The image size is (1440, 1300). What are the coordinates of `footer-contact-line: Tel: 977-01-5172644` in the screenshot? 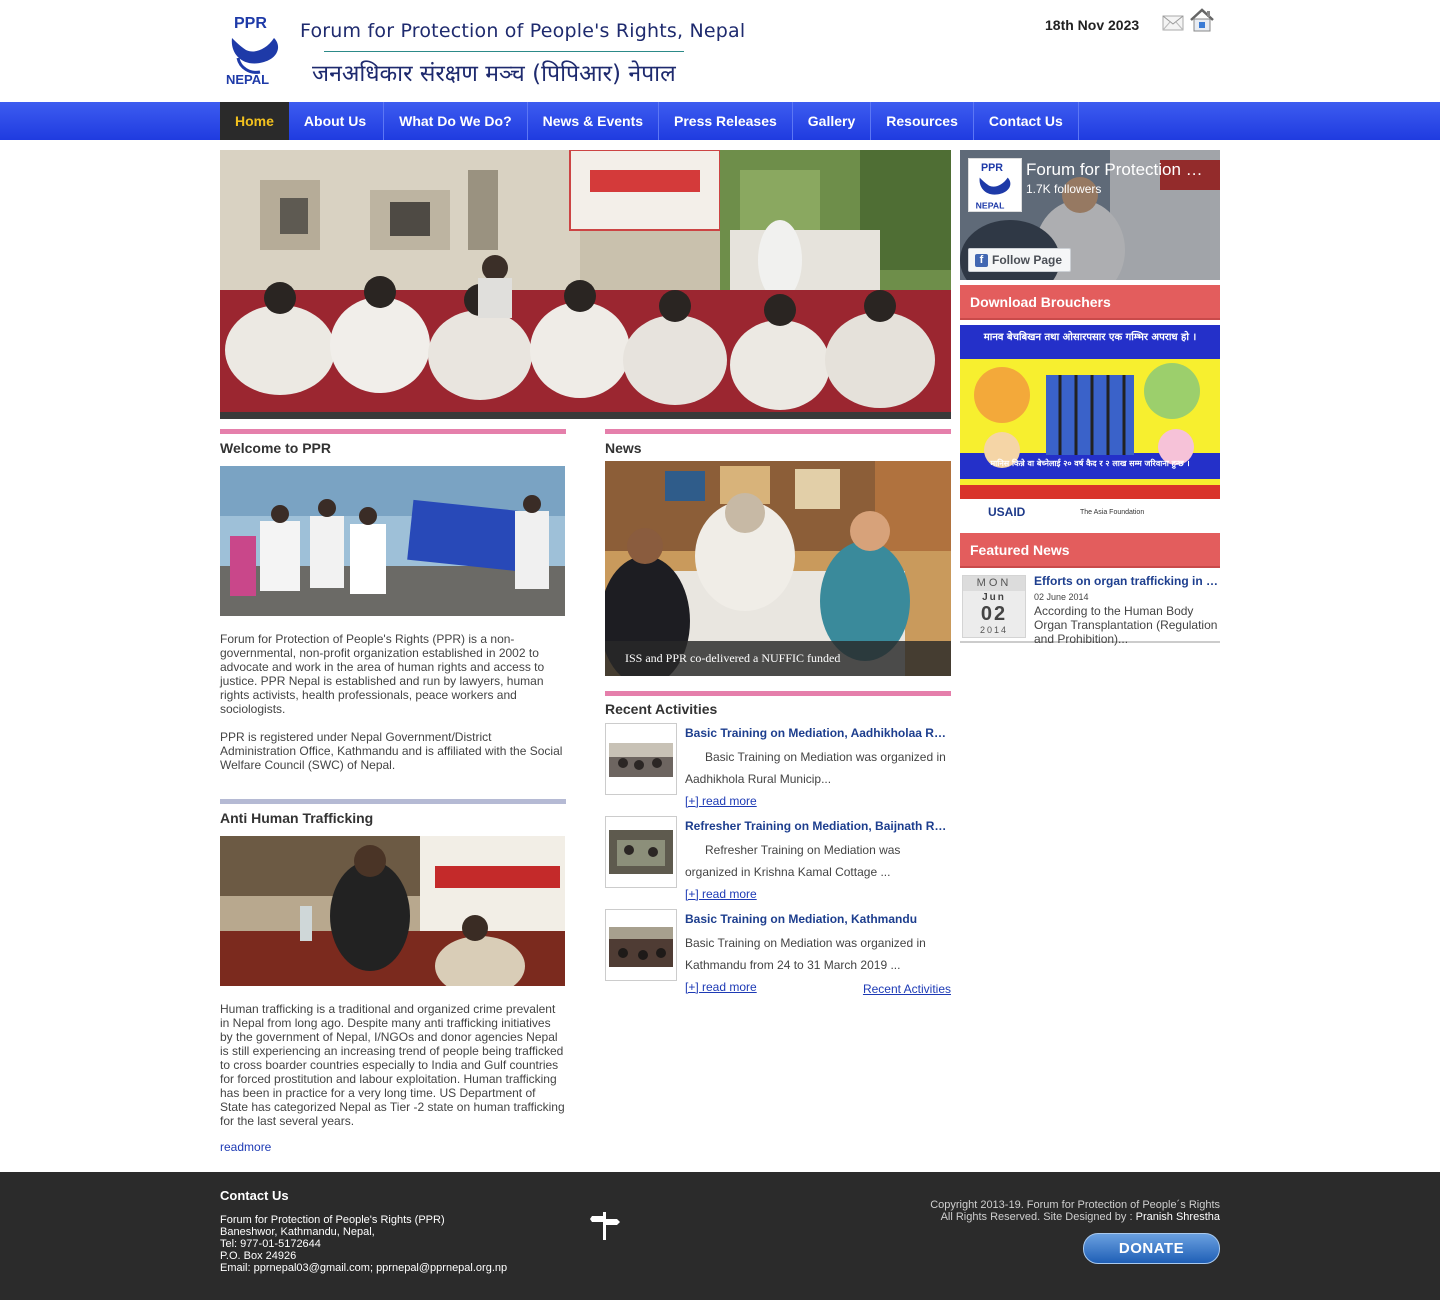 It's located at (270, 1244).